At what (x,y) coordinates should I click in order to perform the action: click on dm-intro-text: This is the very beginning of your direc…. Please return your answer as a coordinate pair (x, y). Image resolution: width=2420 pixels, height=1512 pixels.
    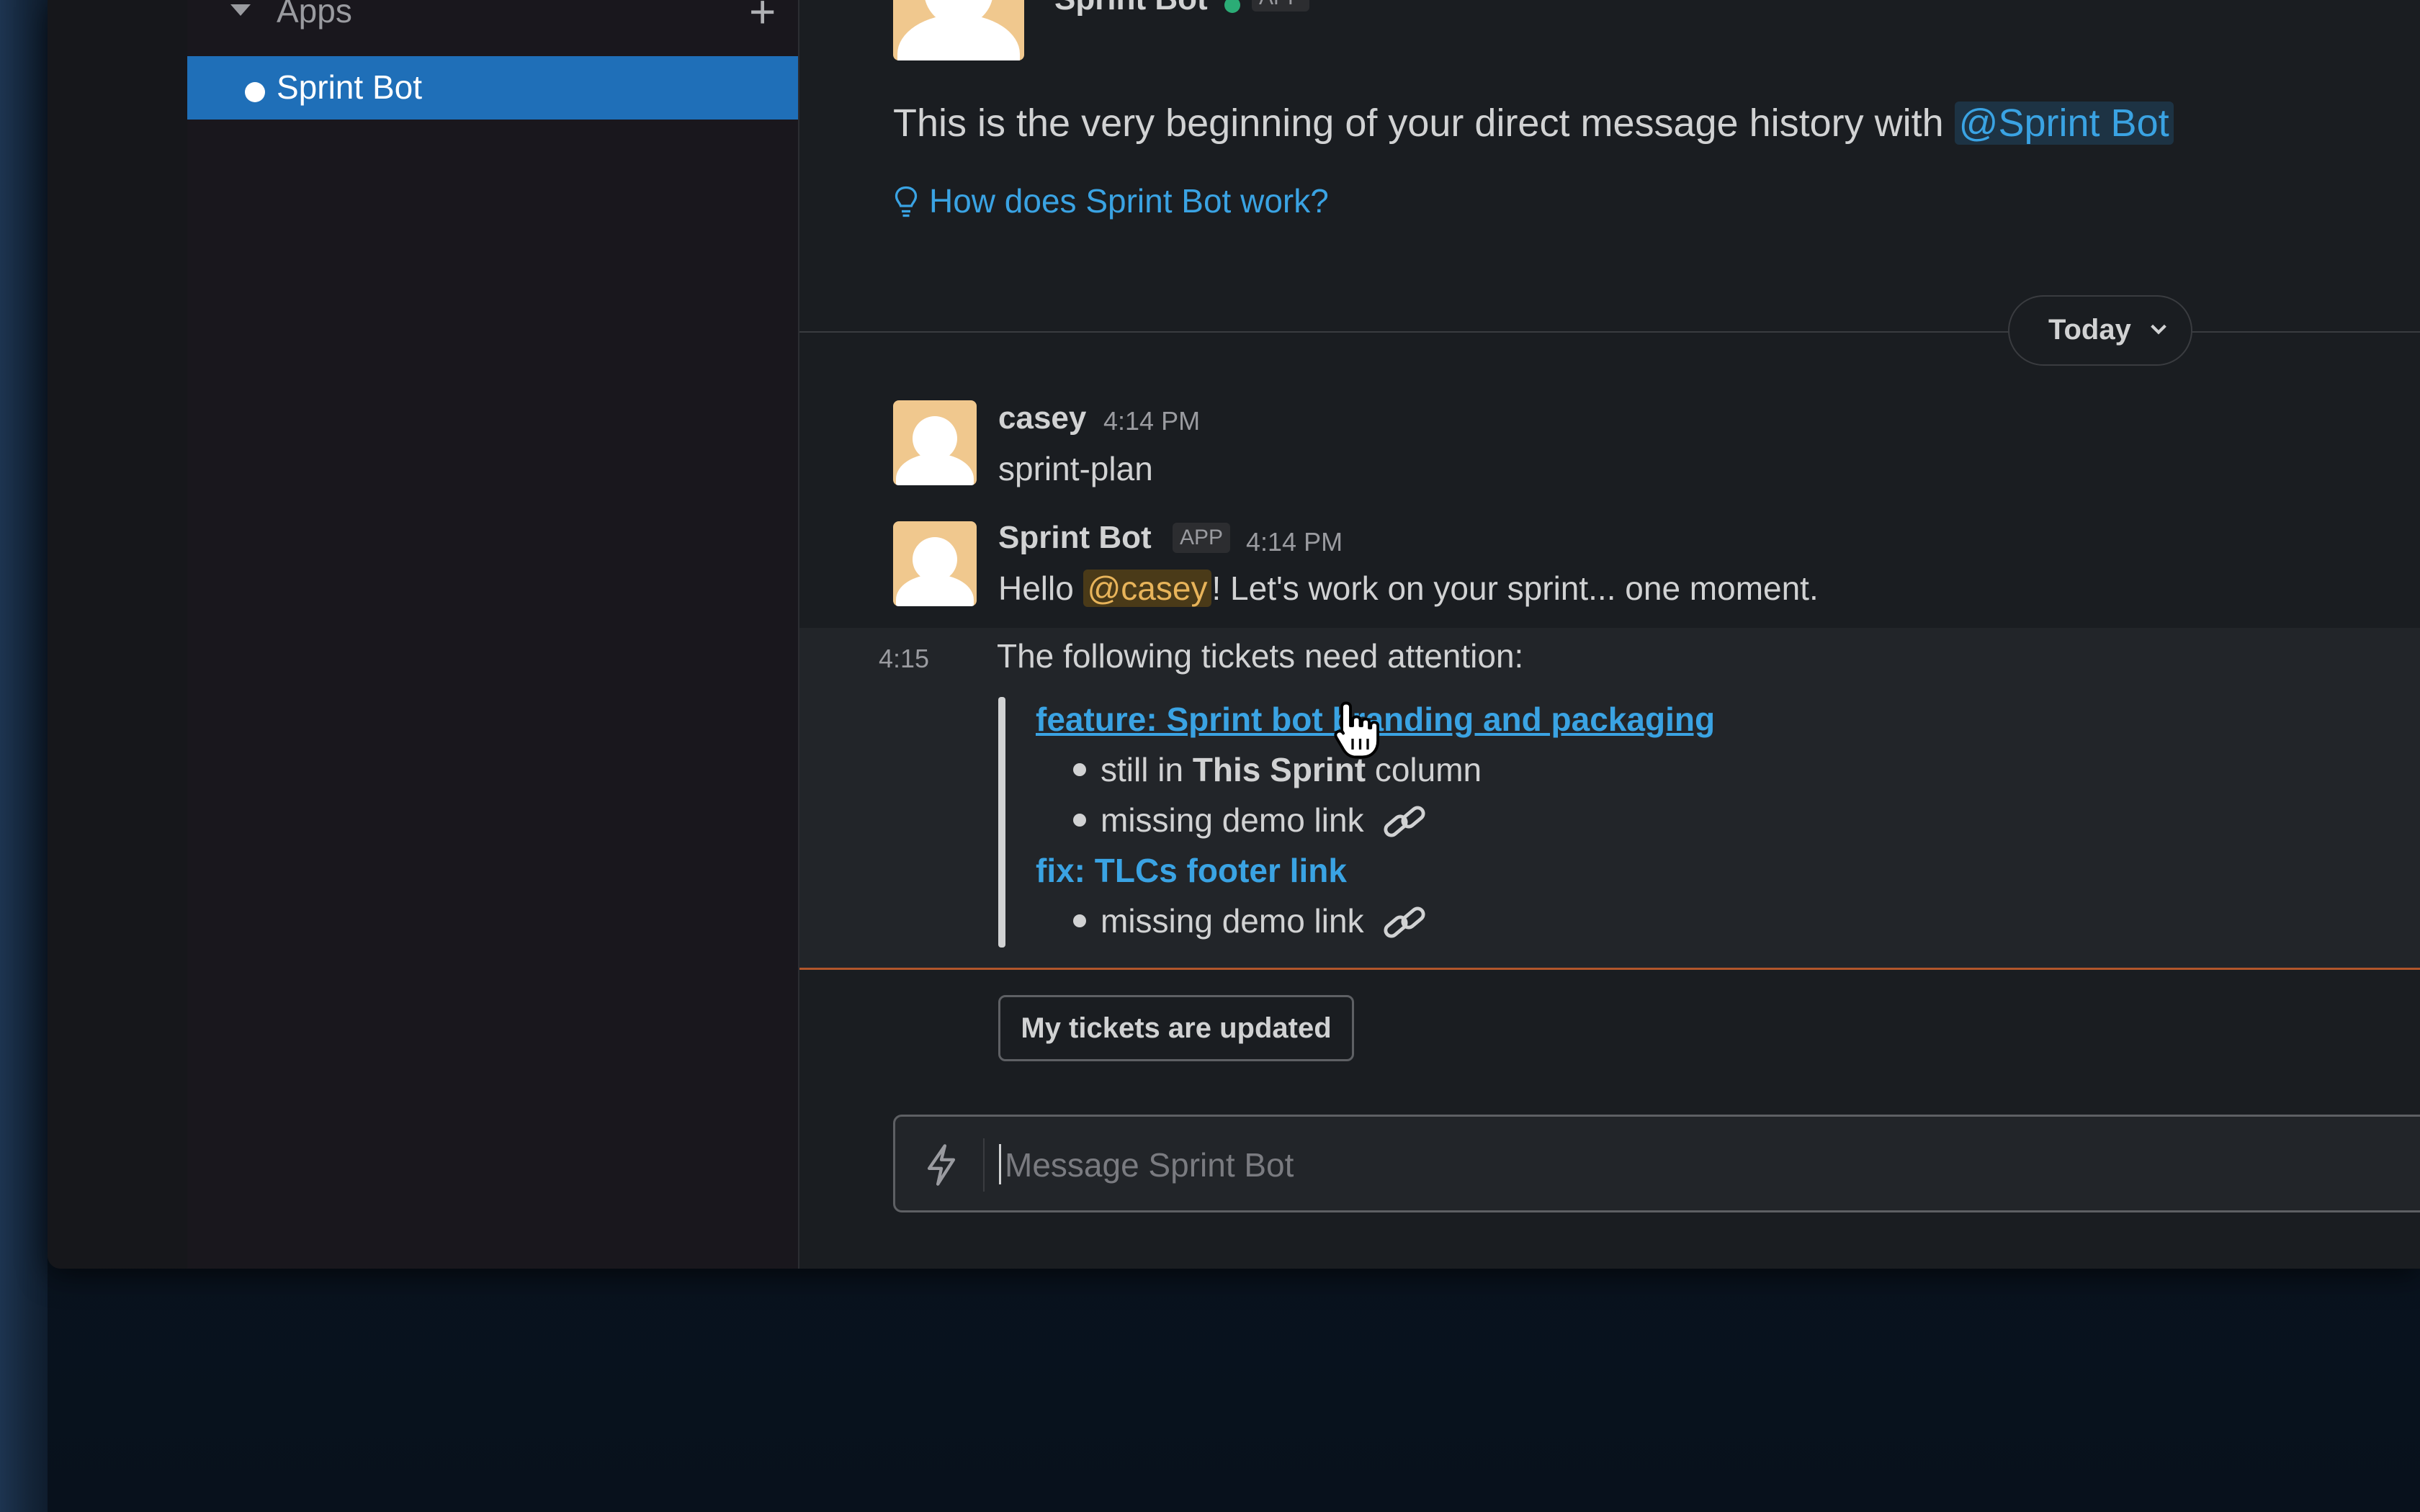
    Looking at the image, I should click on (1424, 123).